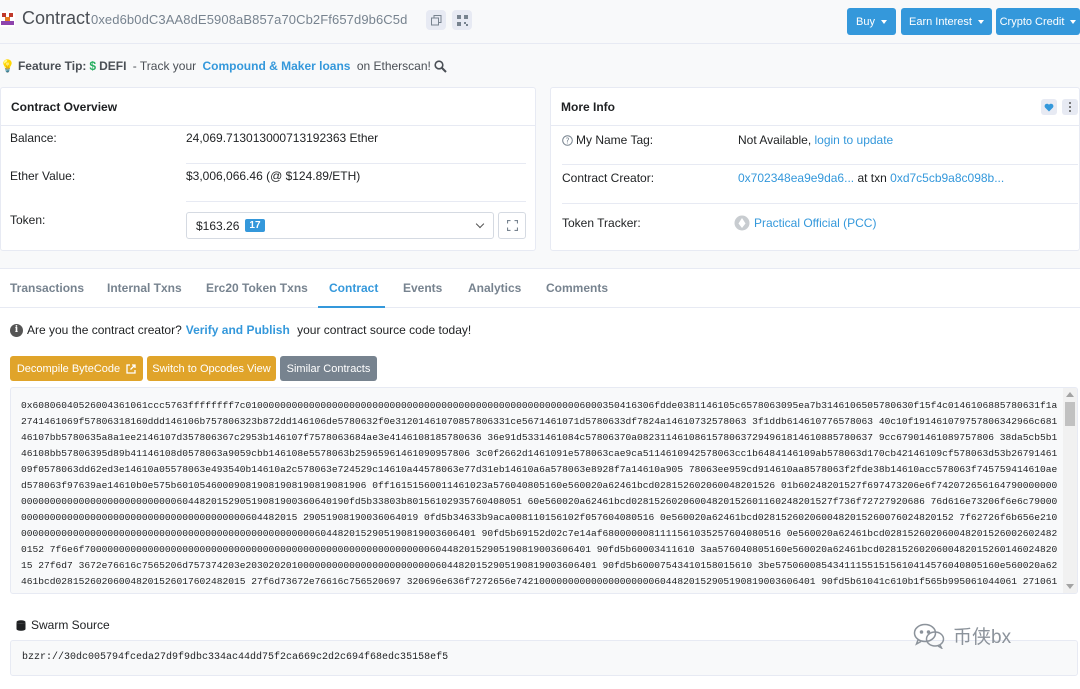  What do you see at coordinates (93, 66) in the screenshot?
I see `dollar-icon: $` at bounding box center [93, 66].